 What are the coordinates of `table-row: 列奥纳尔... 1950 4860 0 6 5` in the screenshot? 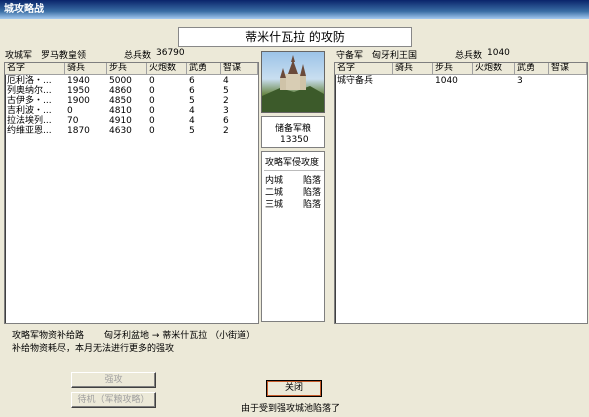 It's located at (131, 91).